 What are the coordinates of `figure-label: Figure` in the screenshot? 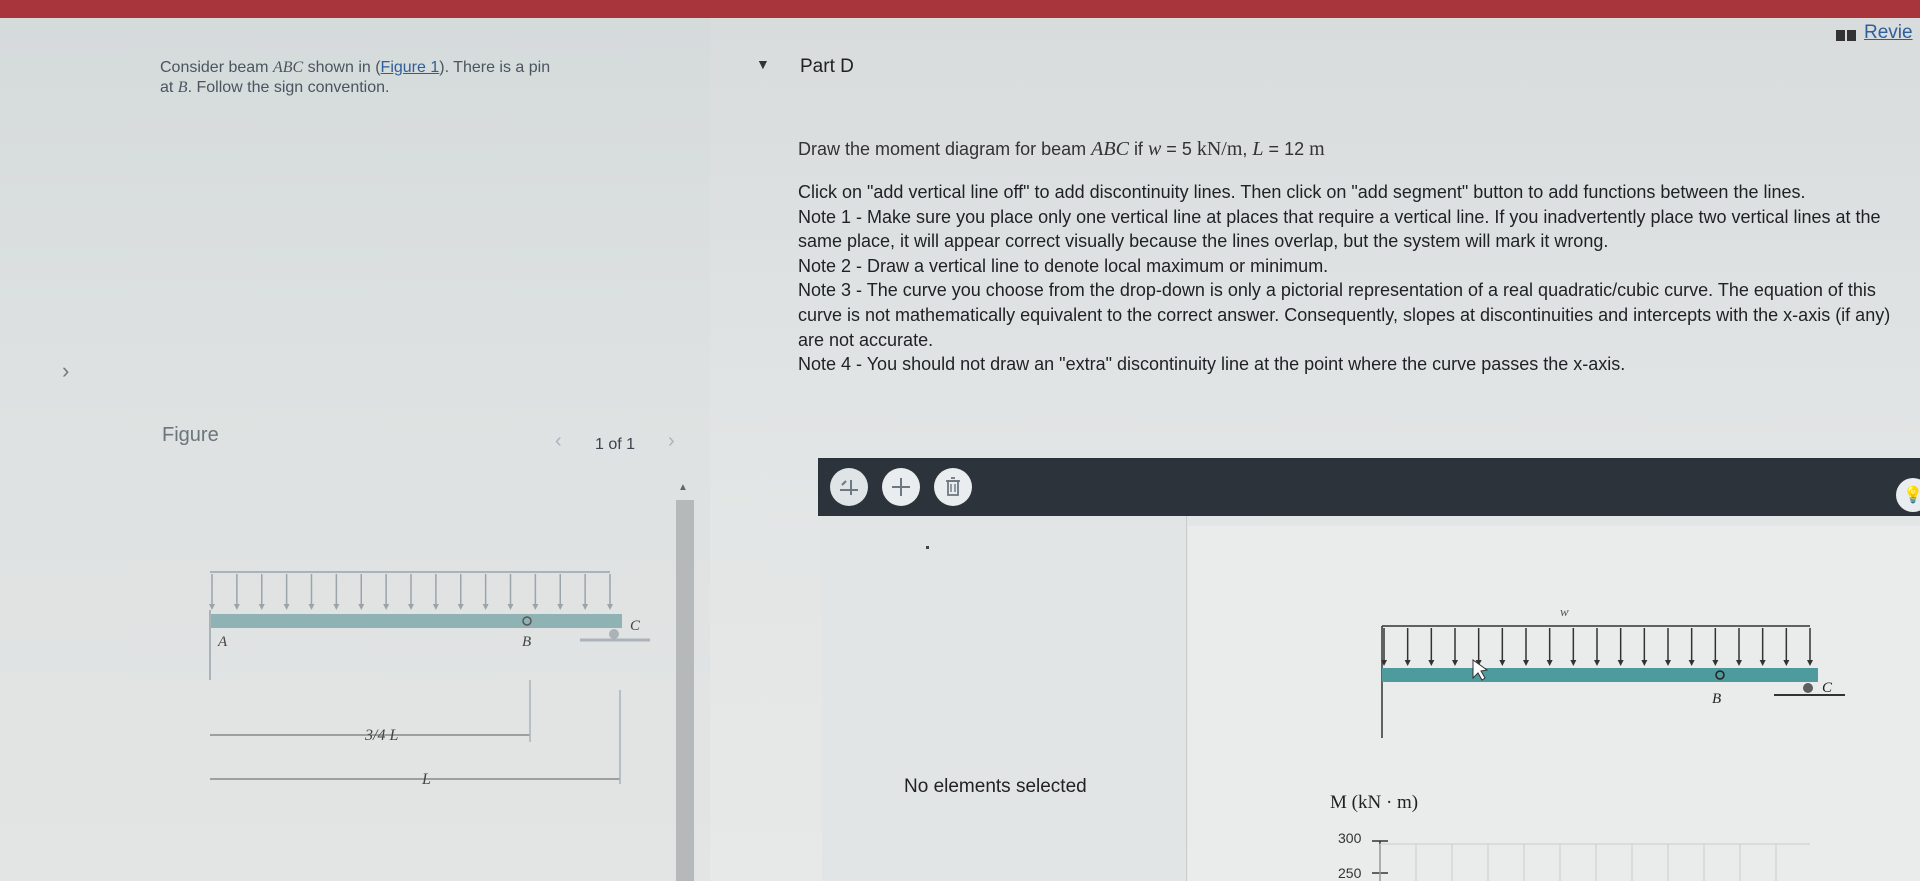 It's located at (190, 435).